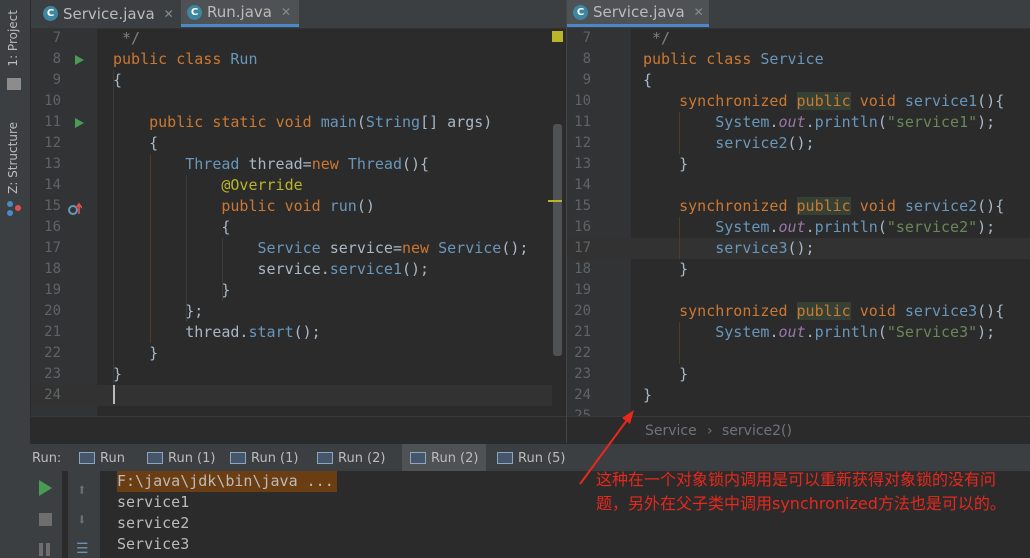 This screenshot has width=1030, height=558. Describe the element at coordinates (733, 59) in the screenshot. I see `code-line: public class Service` at that location.